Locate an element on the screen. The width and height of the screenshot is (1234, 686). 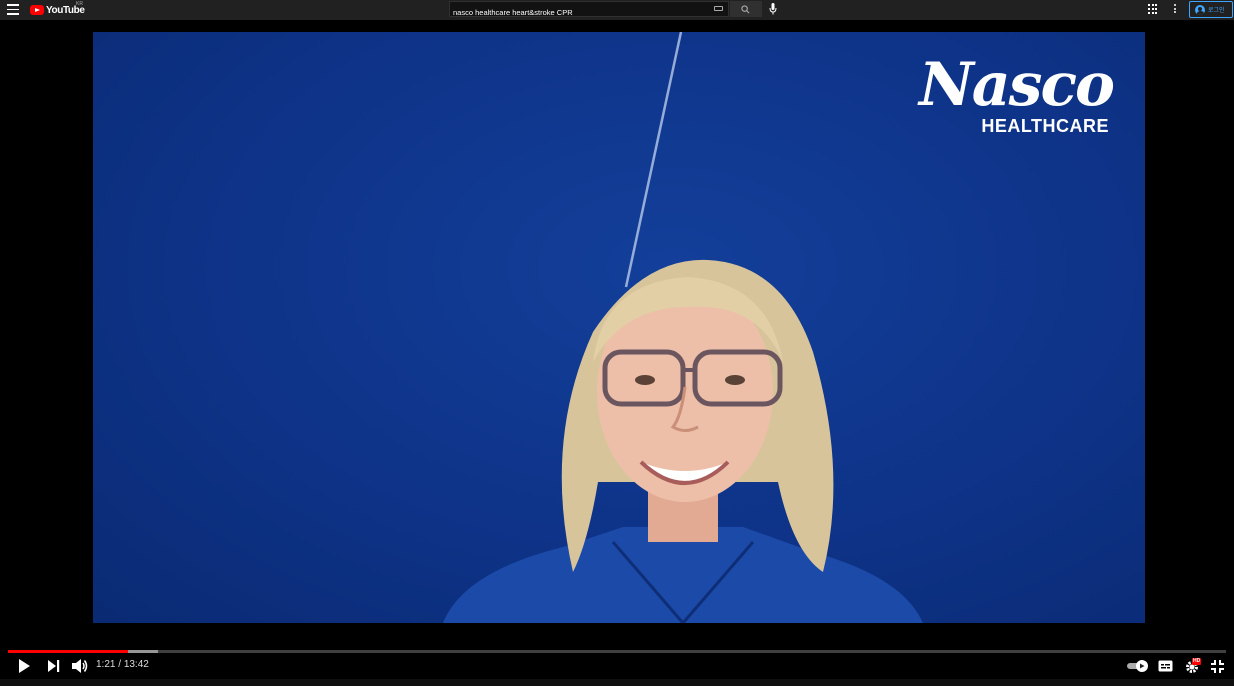
bottom-strip is located at coordinates (617, 682).